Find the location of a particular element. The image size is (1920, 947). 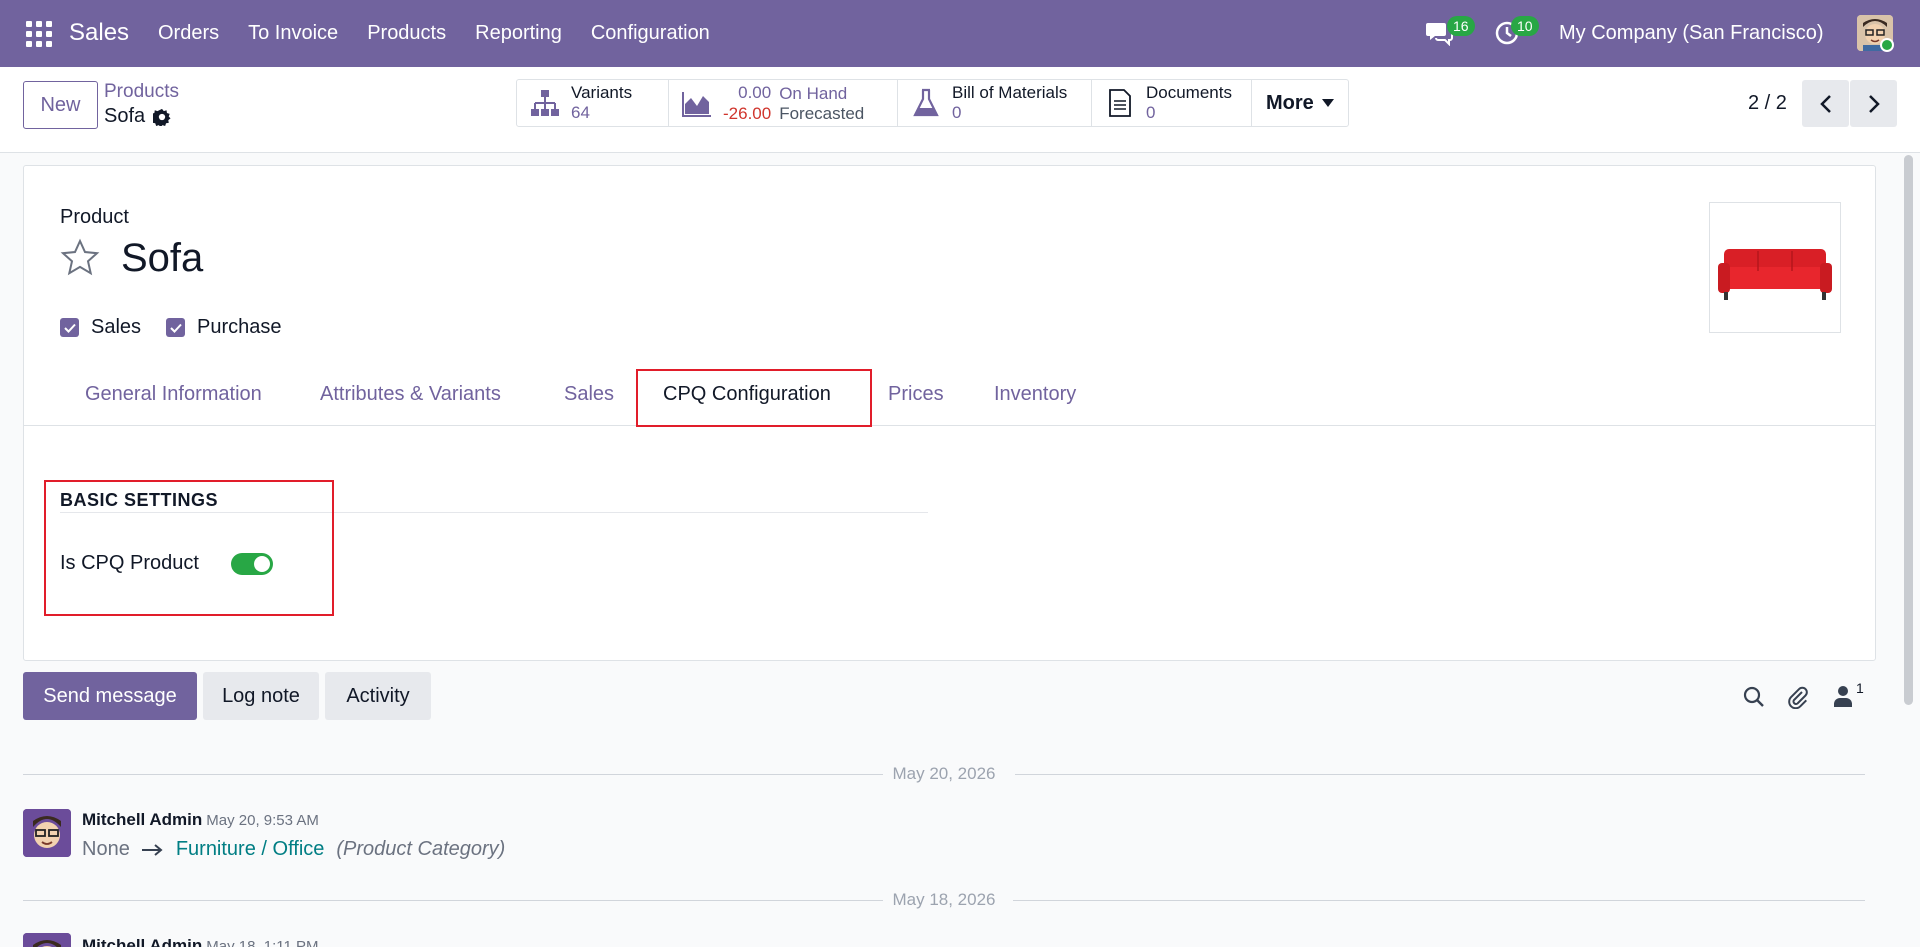

area-chart-icon is located at coordinates (696, 104).